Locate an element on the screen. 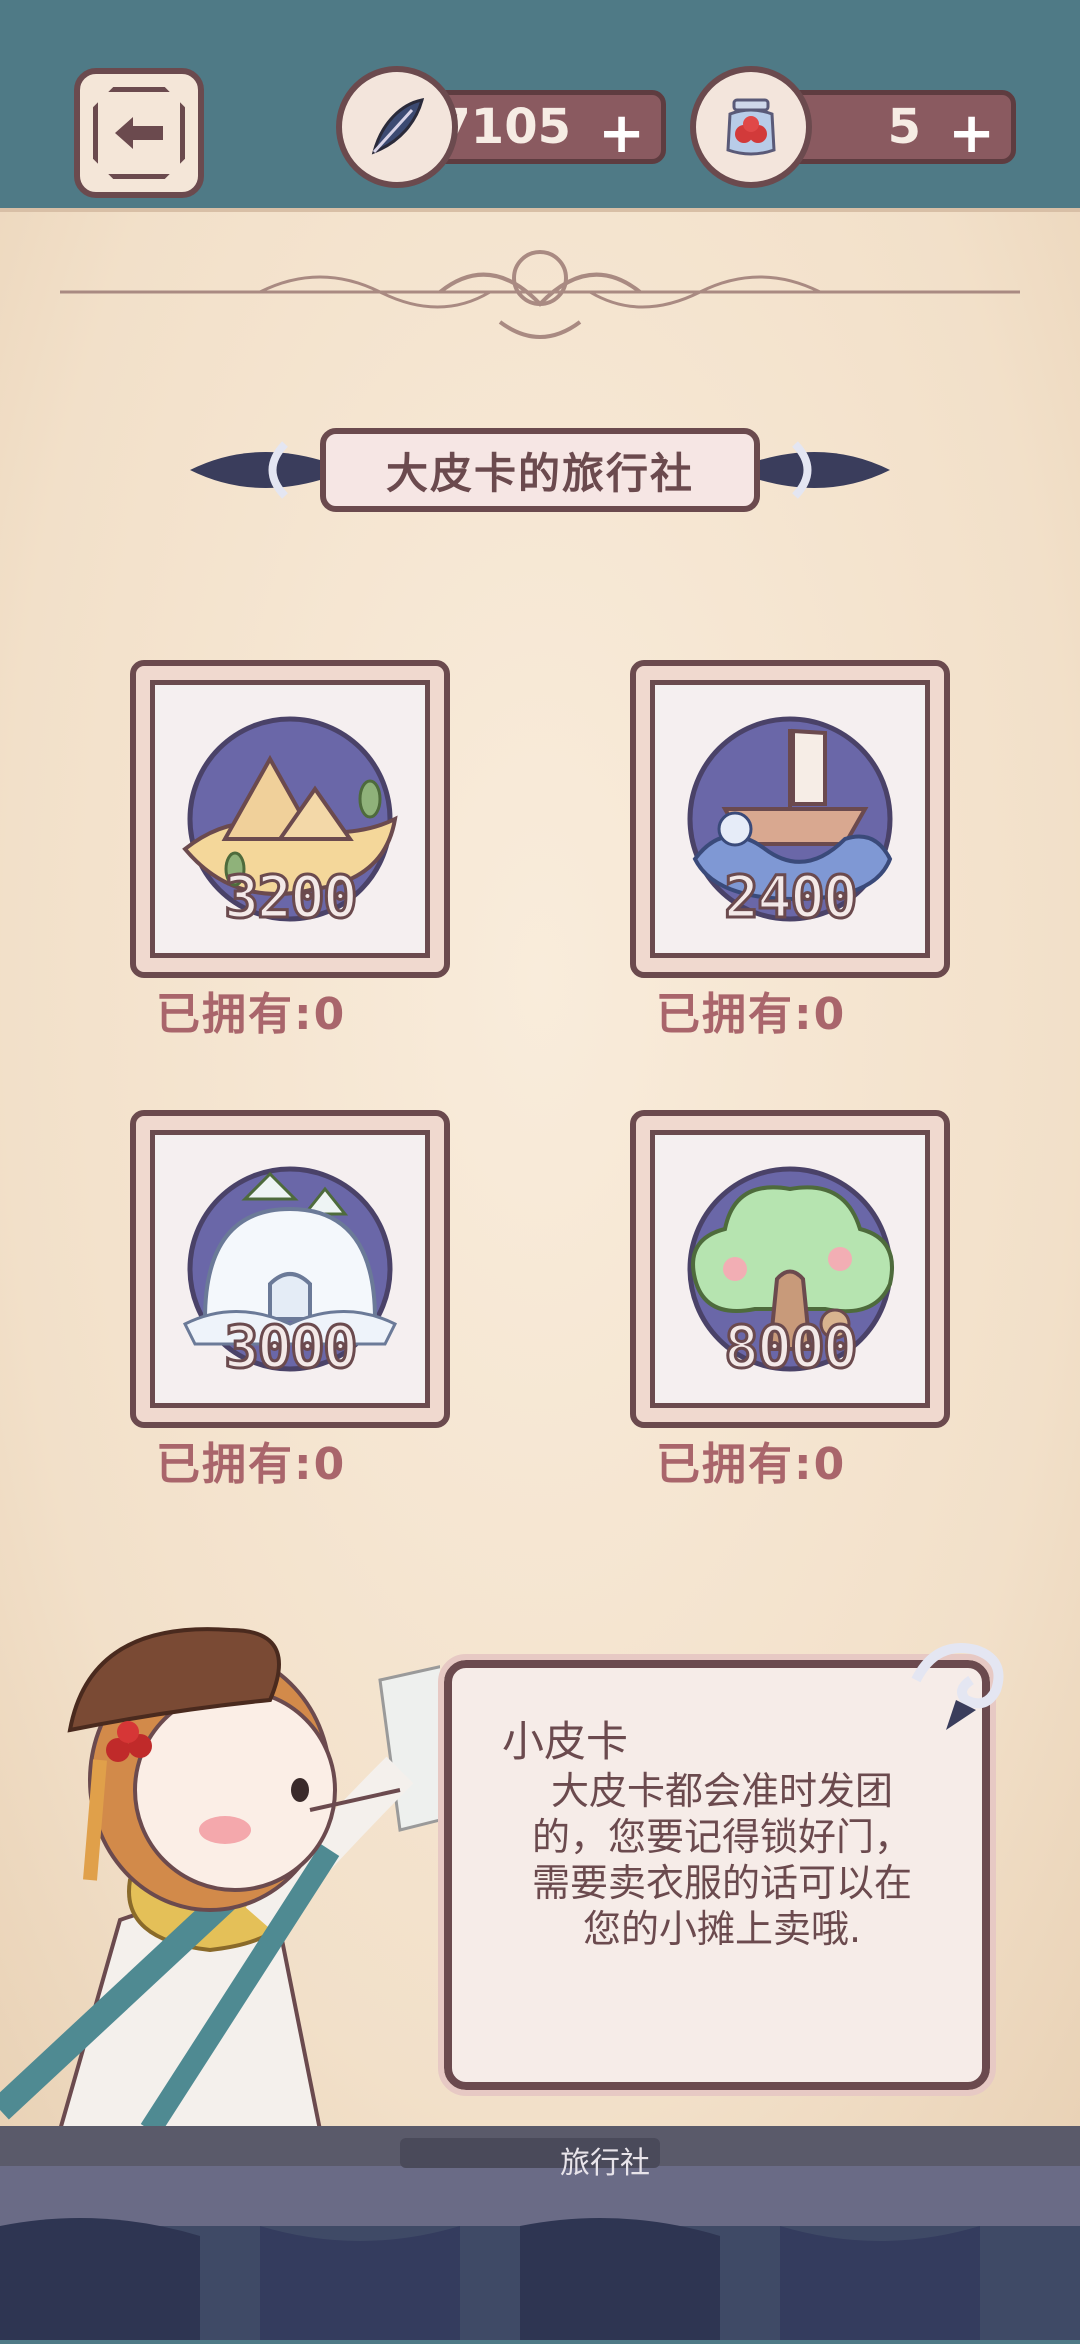 The image size is (1080, 2344). ornament-icon is located at coordinates (540, 294).